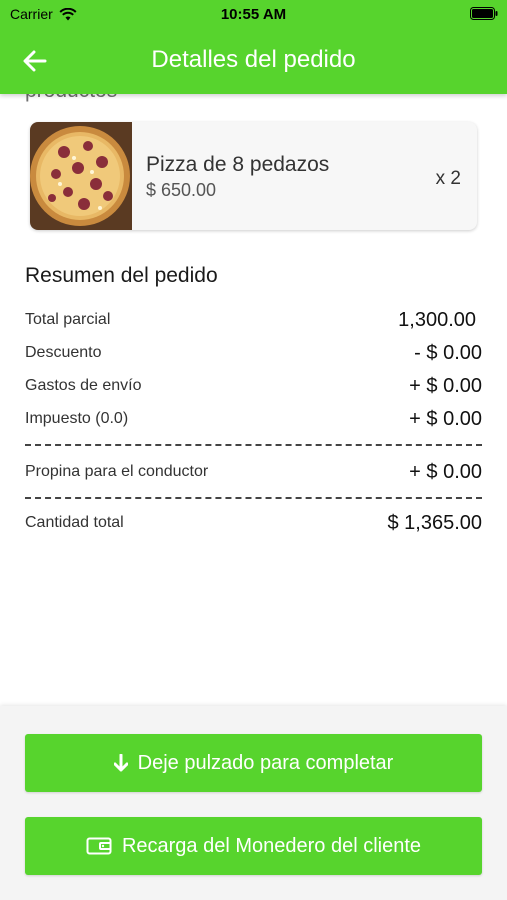 Image resolution: width=507 pixels, height=900 pixels. I want to click on battery-icon, so click(484, 15).